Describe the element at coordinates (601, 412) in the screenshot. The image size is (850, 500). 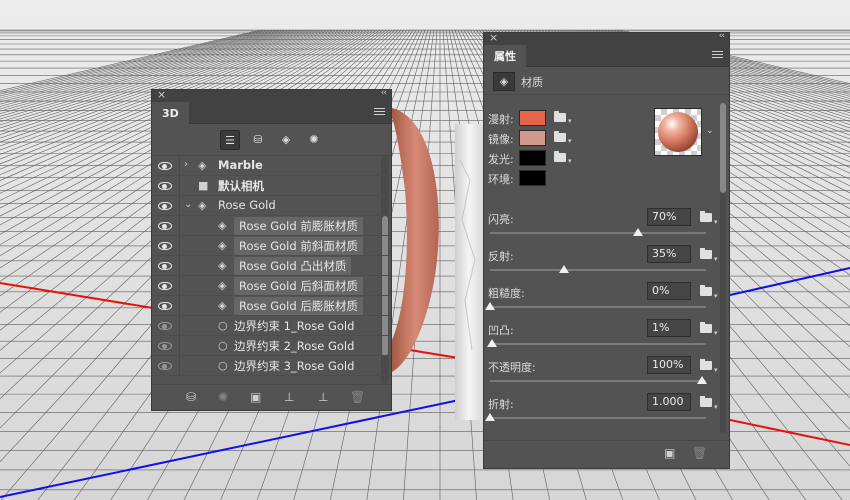
I see `property-slider: 折射: 1.000 ▾` at that location.